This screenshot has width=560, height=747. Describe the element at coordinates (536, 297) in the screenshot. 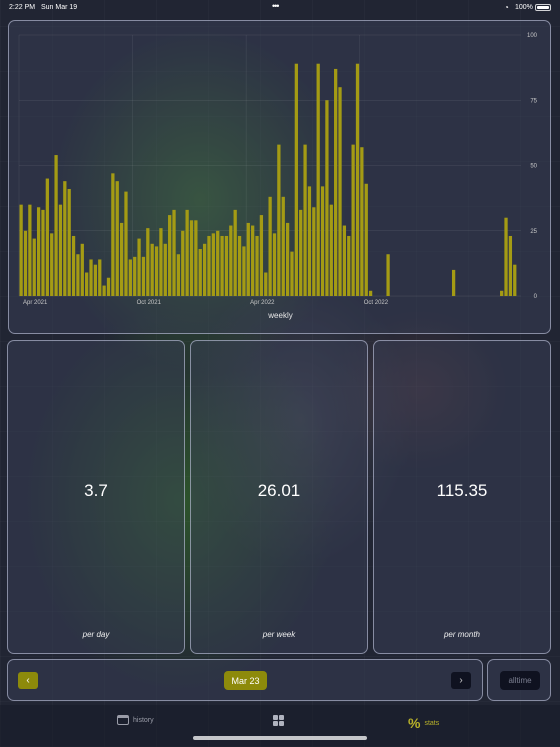

I see `y-tick-label: 0` at that location.